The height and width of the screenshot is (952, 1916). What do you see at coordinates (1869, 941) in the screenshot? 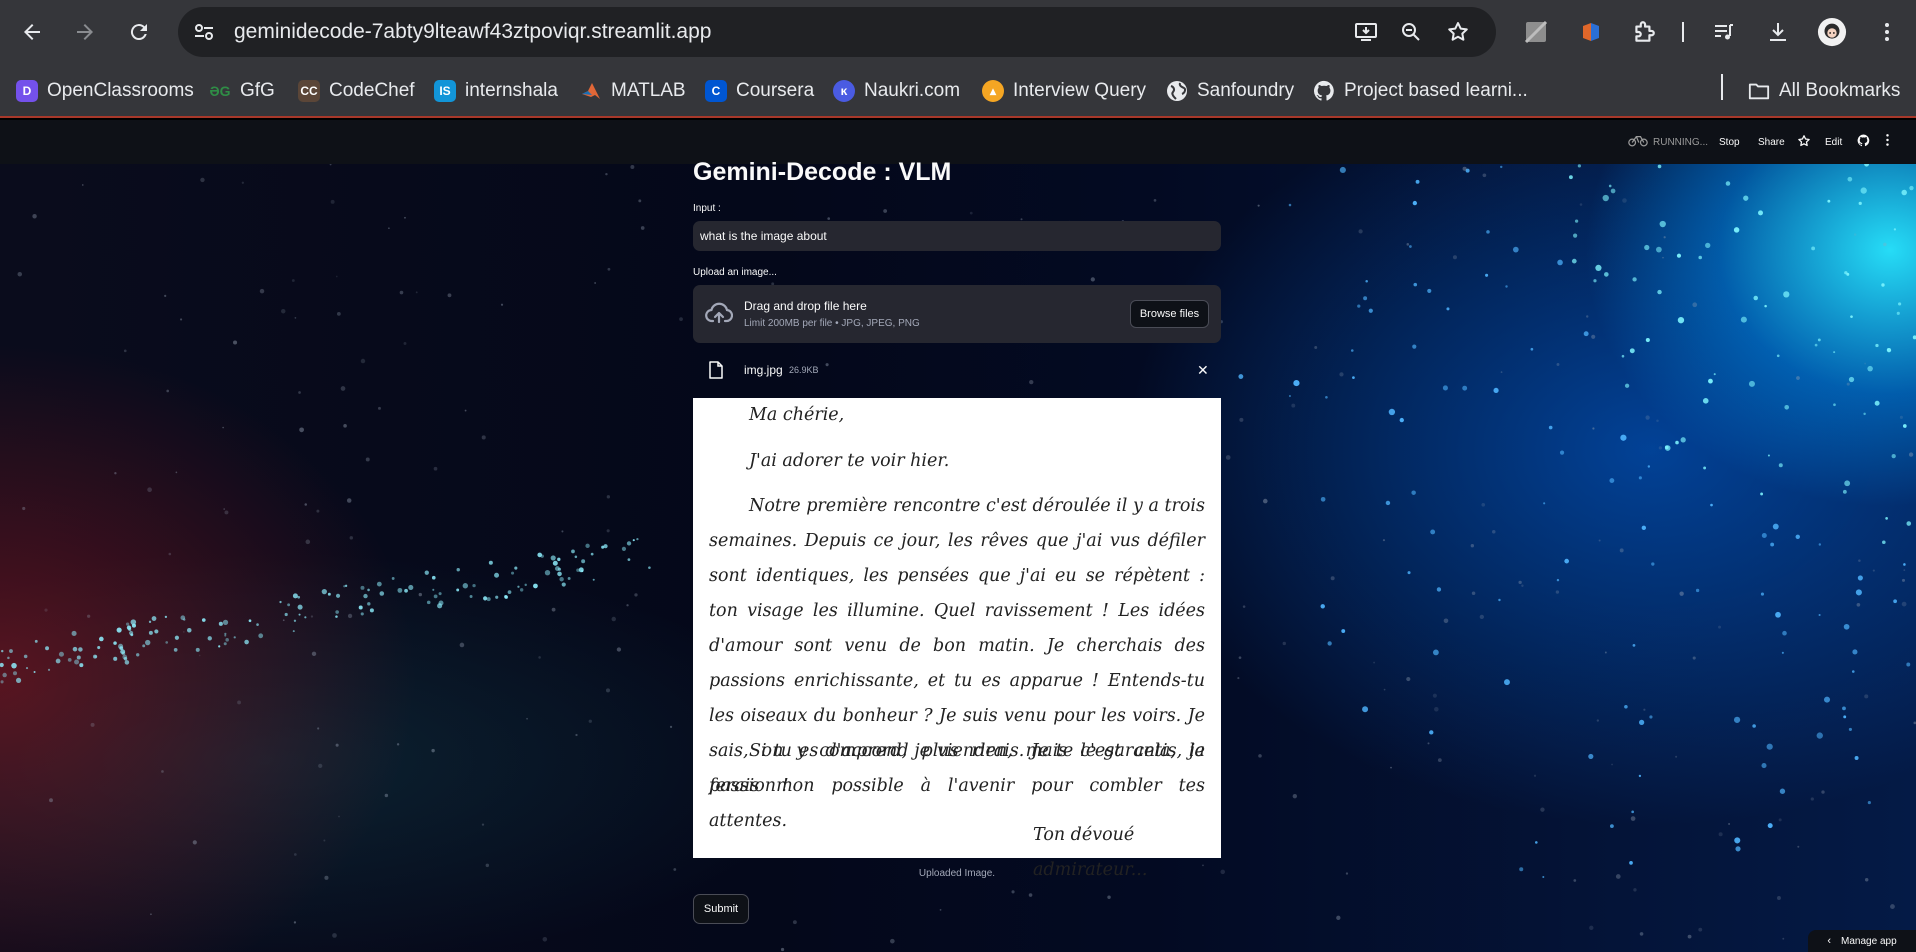
I see `manage-app-label: Manage app` at bounding box center [1869, 941].